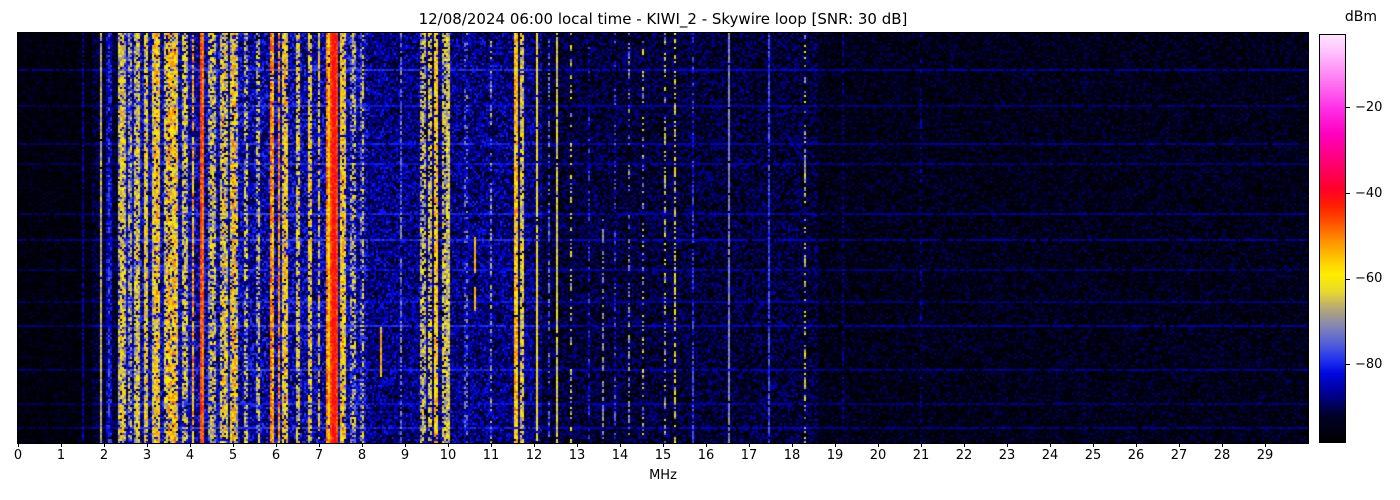 The image size is (1400, 500). What do you see at coordinates (104, 455) in the screenshot?
I see `x-tick-label: 2` at bounding box center [104, 455].